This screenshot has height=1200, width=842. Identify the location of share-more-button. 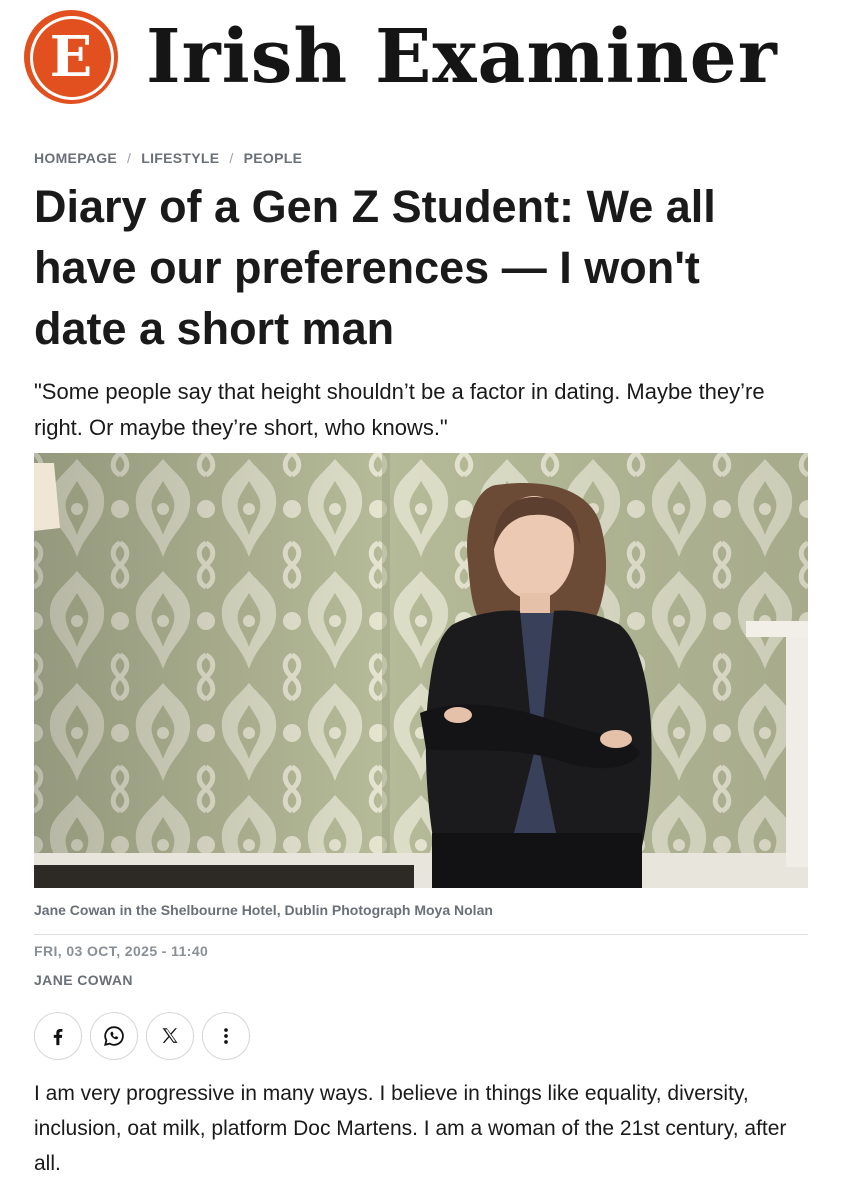
(226, 1036).